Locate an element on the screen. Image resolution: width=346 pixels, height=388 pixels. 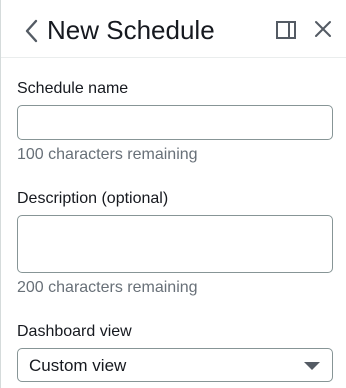
panel-header: New Schedule is located at coordinates (173, 29).